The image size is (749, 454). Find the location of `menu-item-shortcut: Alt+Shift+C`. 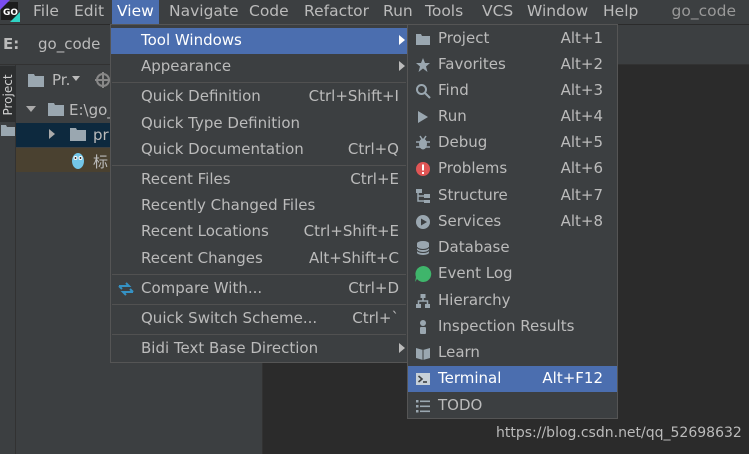

menu-item-shortcut: Alt+Shift+C is located at coordinates (353, 258).